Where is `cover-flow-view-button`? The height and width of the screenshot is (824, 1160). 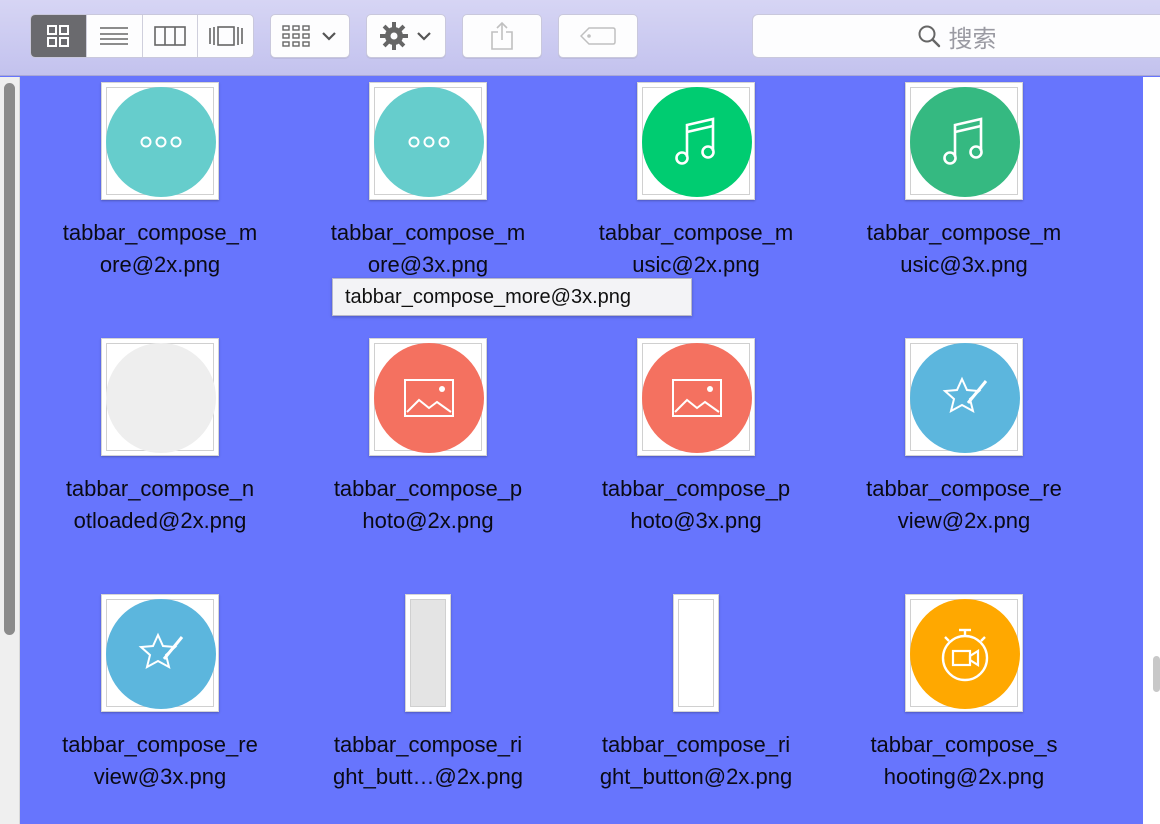 cover-flow-view-button is located at coordinates (225, 36).